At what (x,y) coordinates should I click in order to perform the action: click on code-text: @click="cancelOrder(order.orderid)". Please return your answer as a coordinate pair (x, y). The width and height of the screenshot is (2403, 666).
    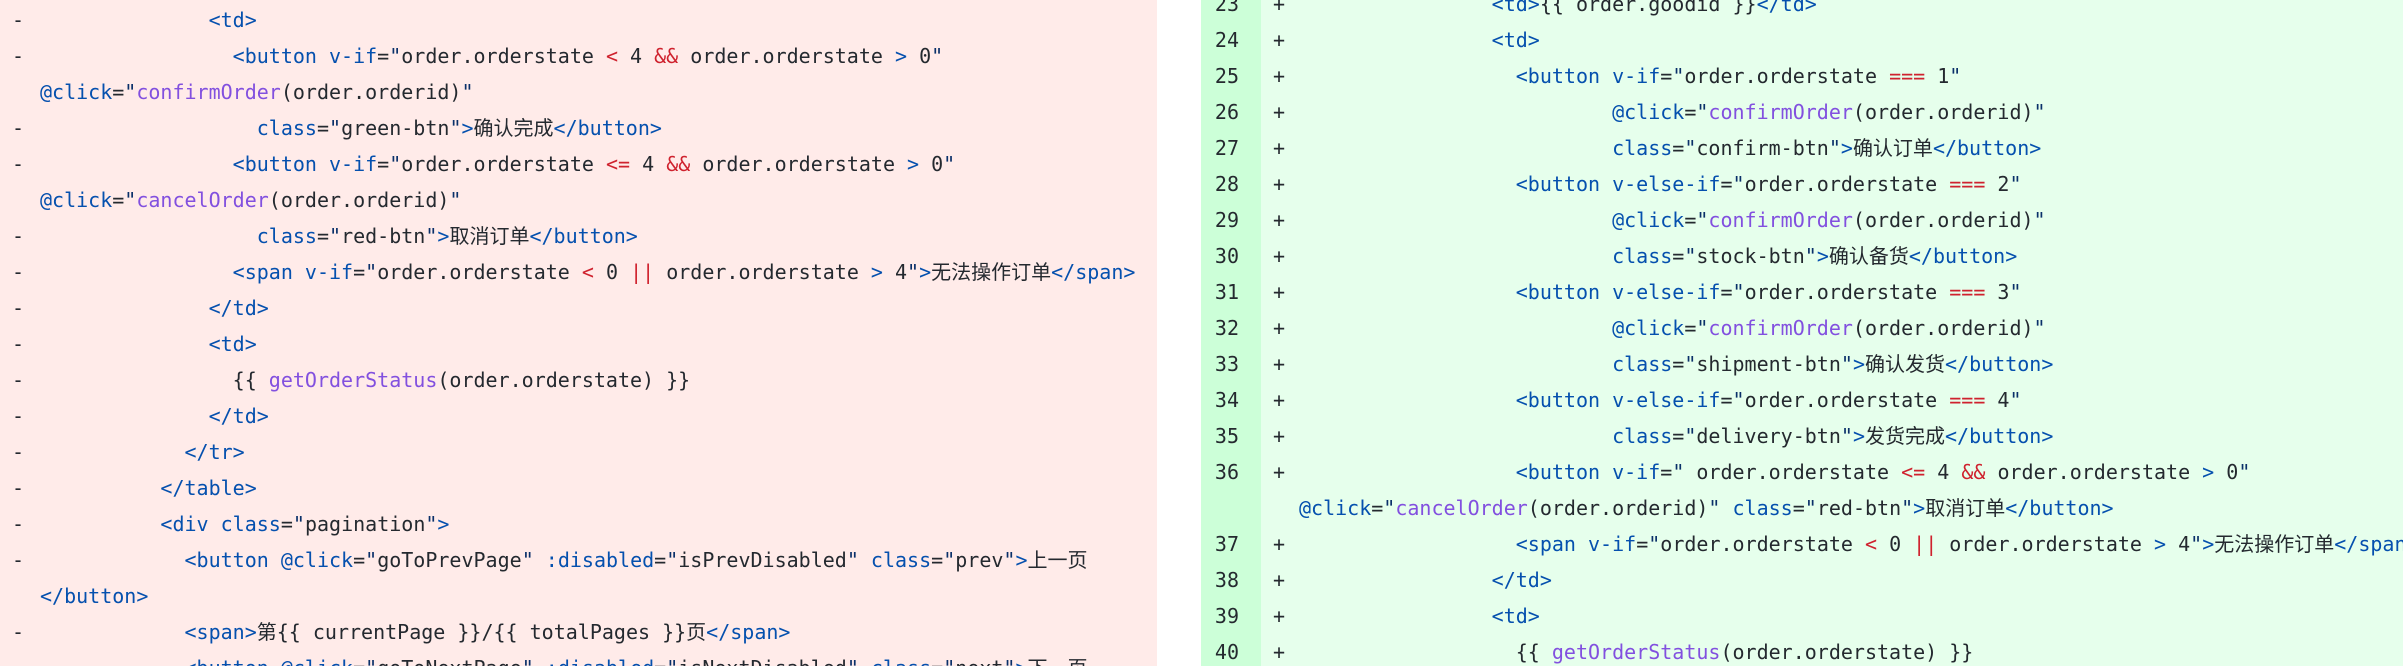
    Looking at the image, I should click on (251, 200).